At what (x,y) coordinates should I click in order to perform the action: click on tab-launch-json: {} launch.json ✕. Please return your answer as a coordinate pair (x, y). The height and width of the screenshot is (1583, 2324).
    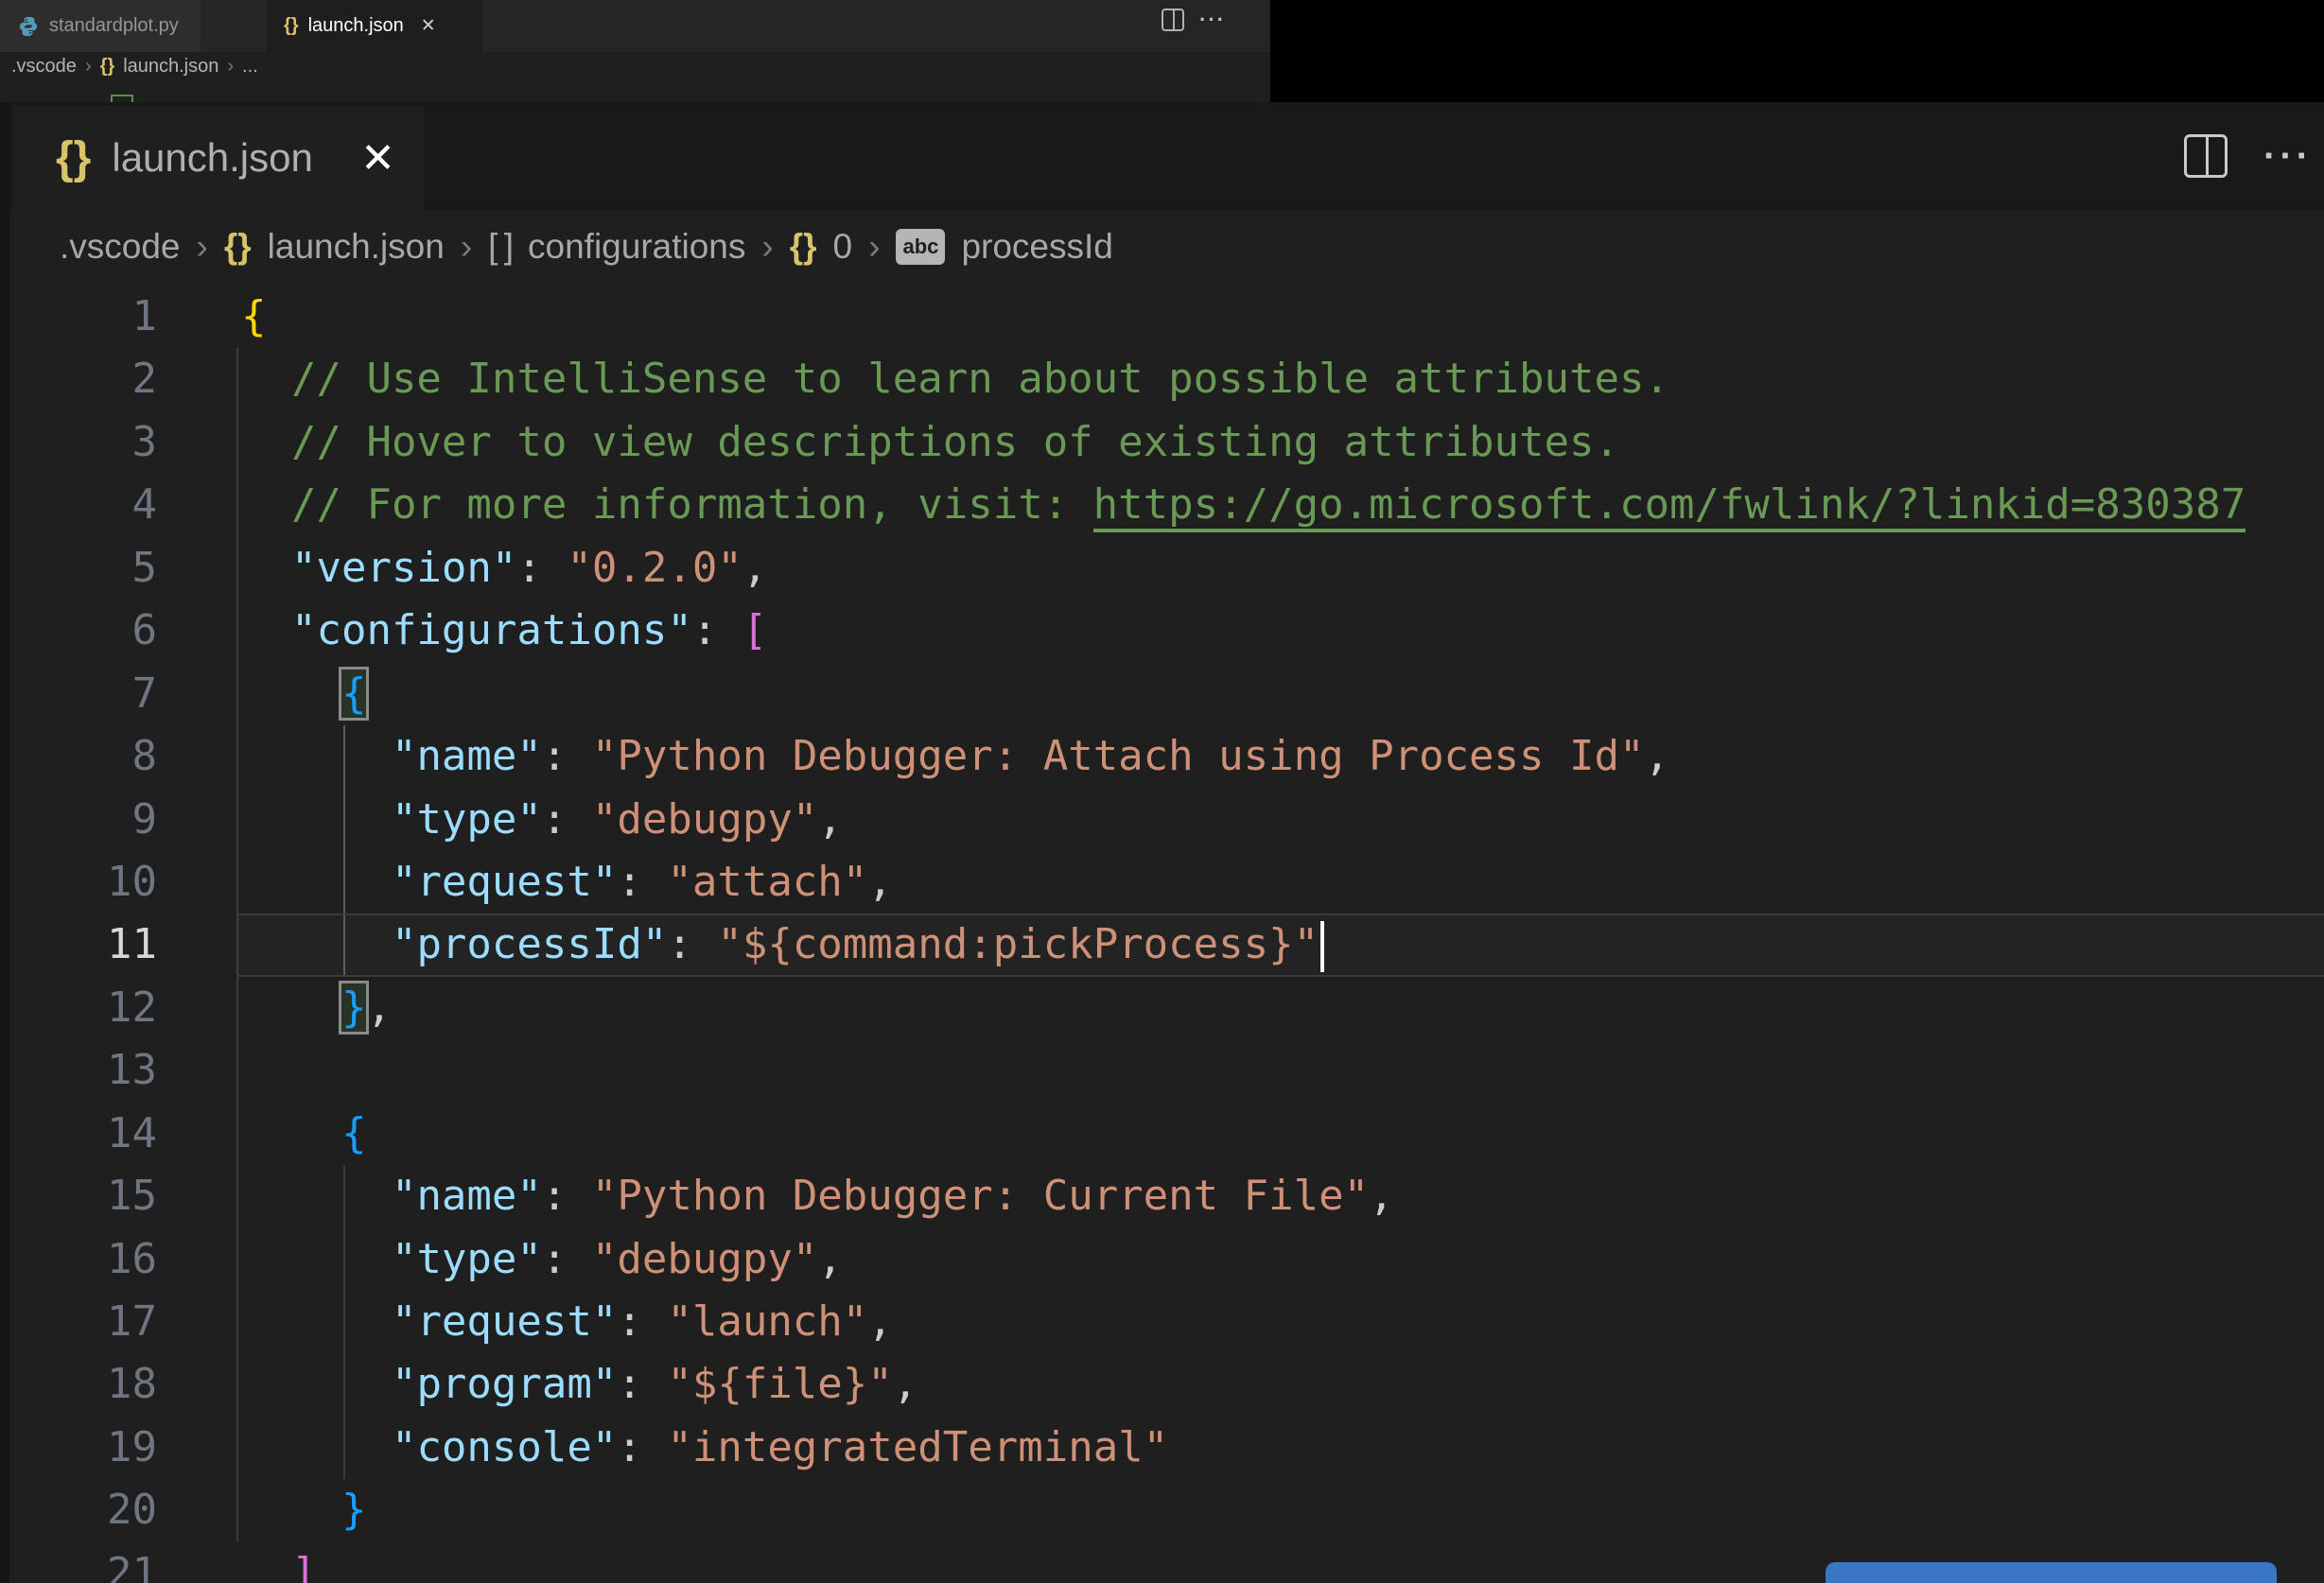
    Looking at the image, I should click on (218, 158).